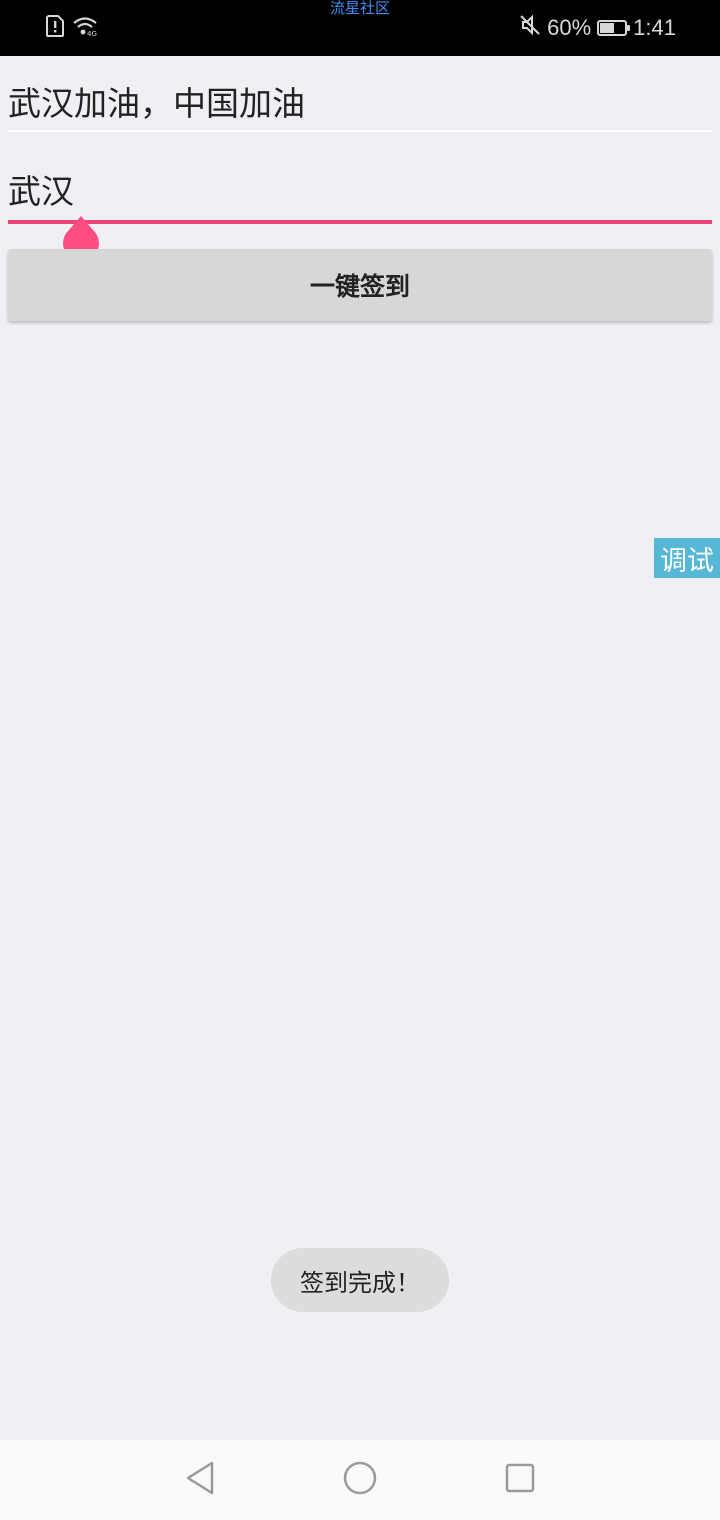 The image size is (720, 1520). What do you see at coordinates (156, 103) in the screenshot?
I see `text-field-slogan-value: 武汉加油，中国加油` at bounding box center [156, 103].